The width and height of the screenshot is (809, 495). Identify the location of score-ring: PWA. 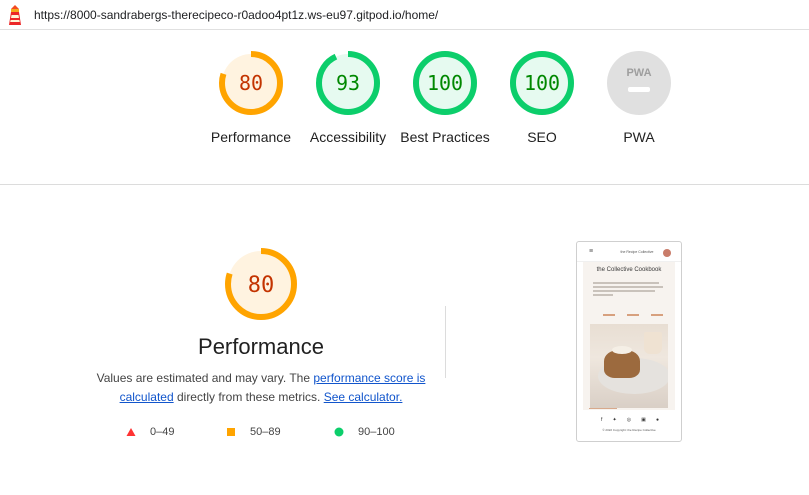
(639, 83).